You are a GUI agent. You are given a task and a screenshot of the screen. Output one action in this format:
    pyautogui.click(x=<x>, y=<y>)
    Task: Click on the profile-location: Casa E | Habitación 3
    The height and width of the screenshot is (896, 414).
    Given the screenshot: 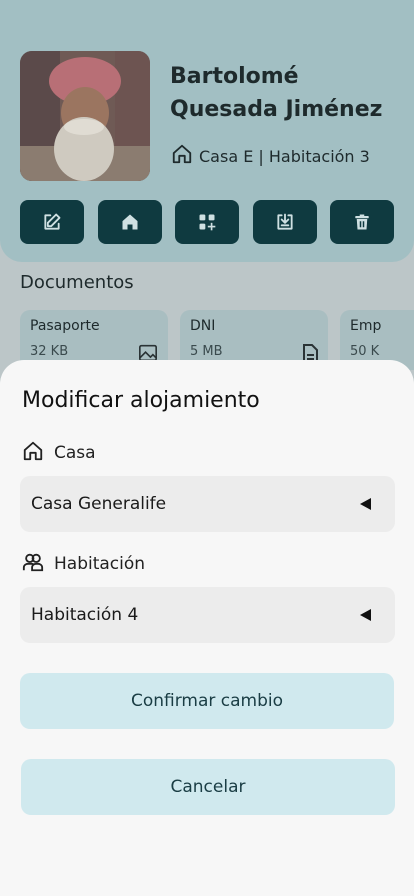 What is the action you would take?
    pyautogui.click(x=270, y=156)
    